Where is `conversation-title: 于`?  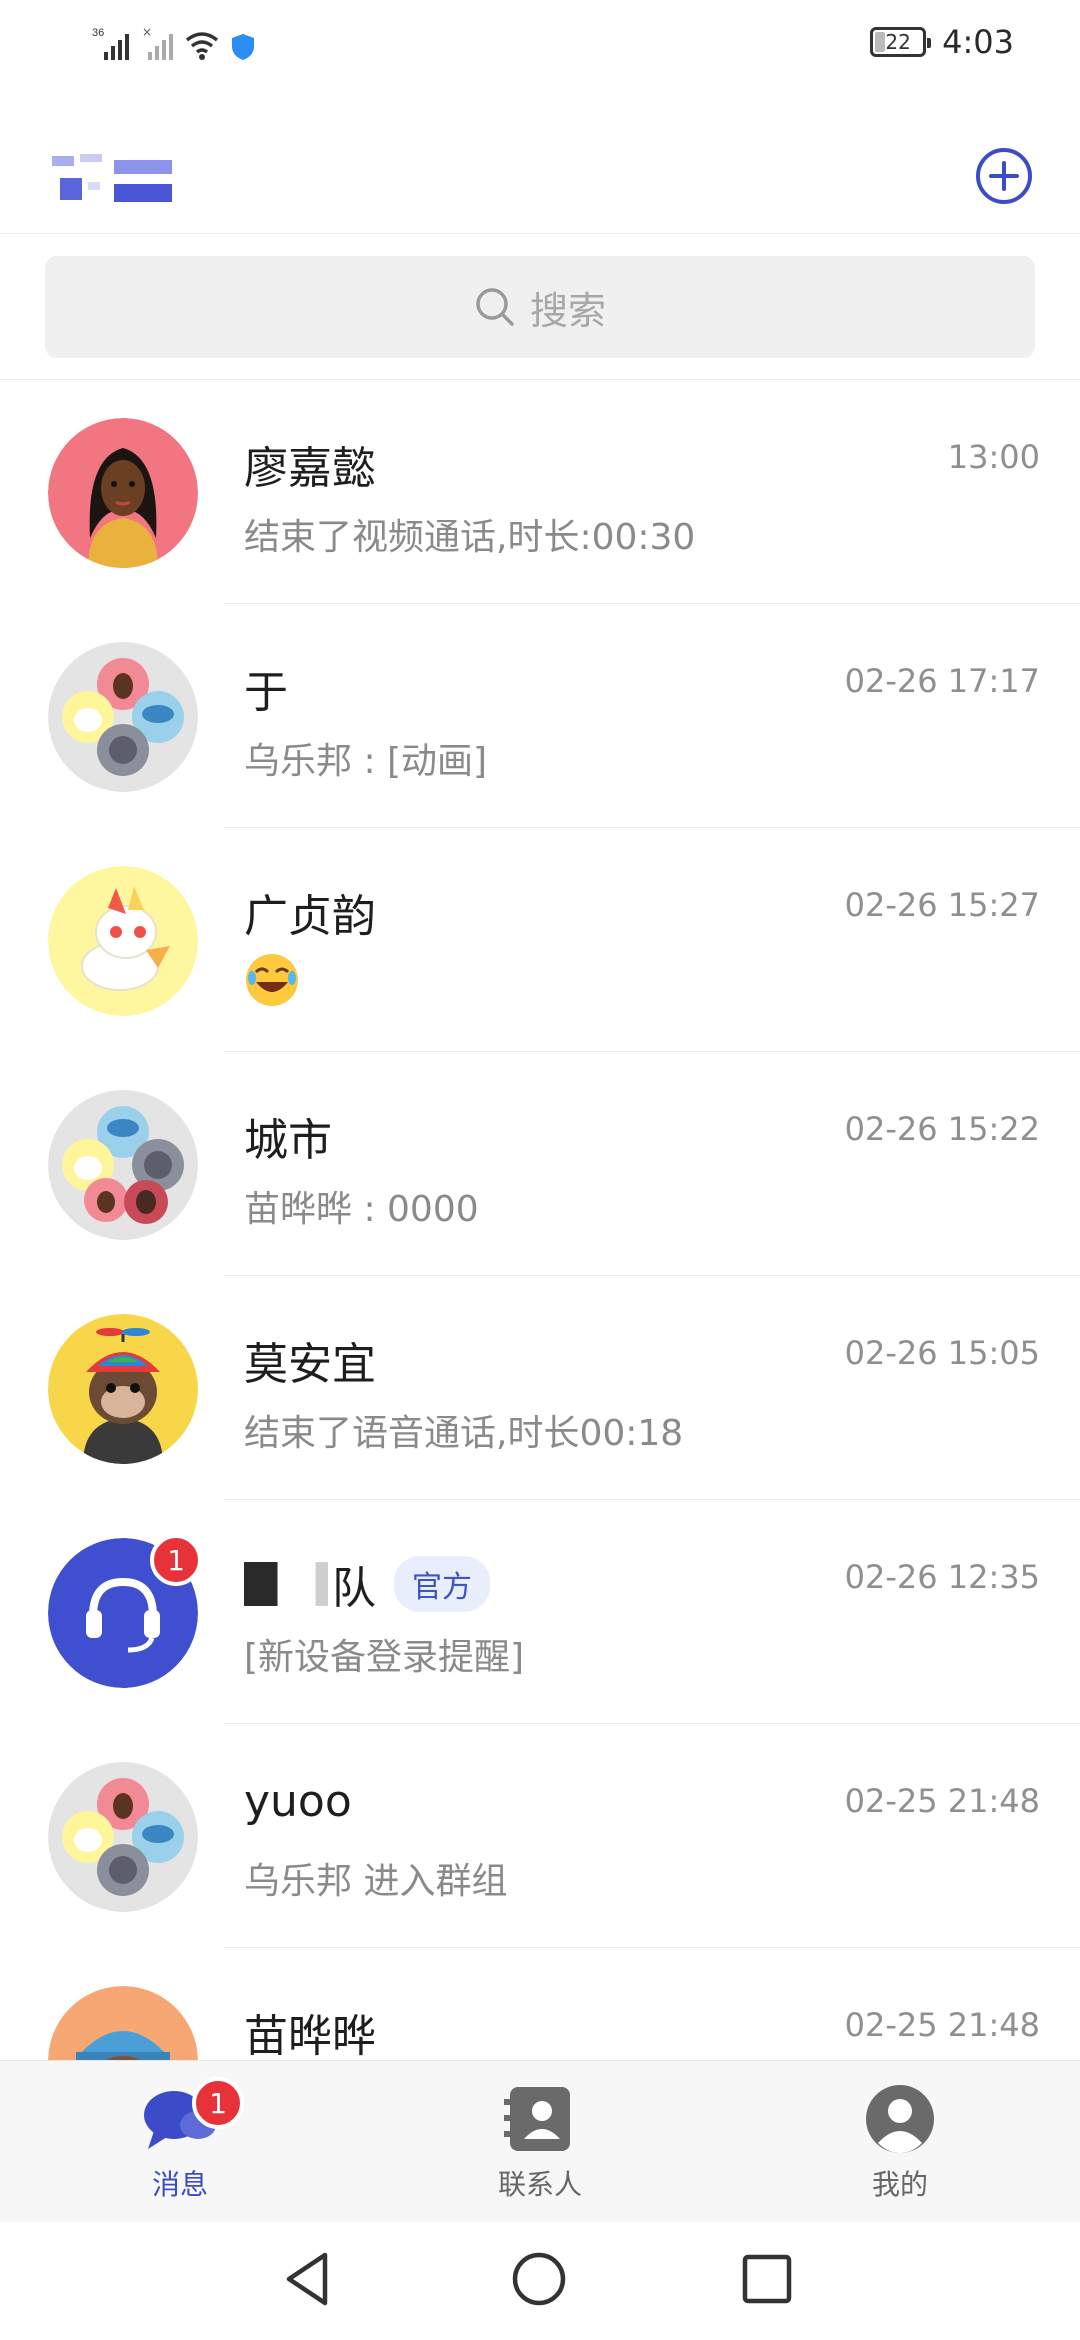 conversation-title: 于 is located at coordinates (266, 688).